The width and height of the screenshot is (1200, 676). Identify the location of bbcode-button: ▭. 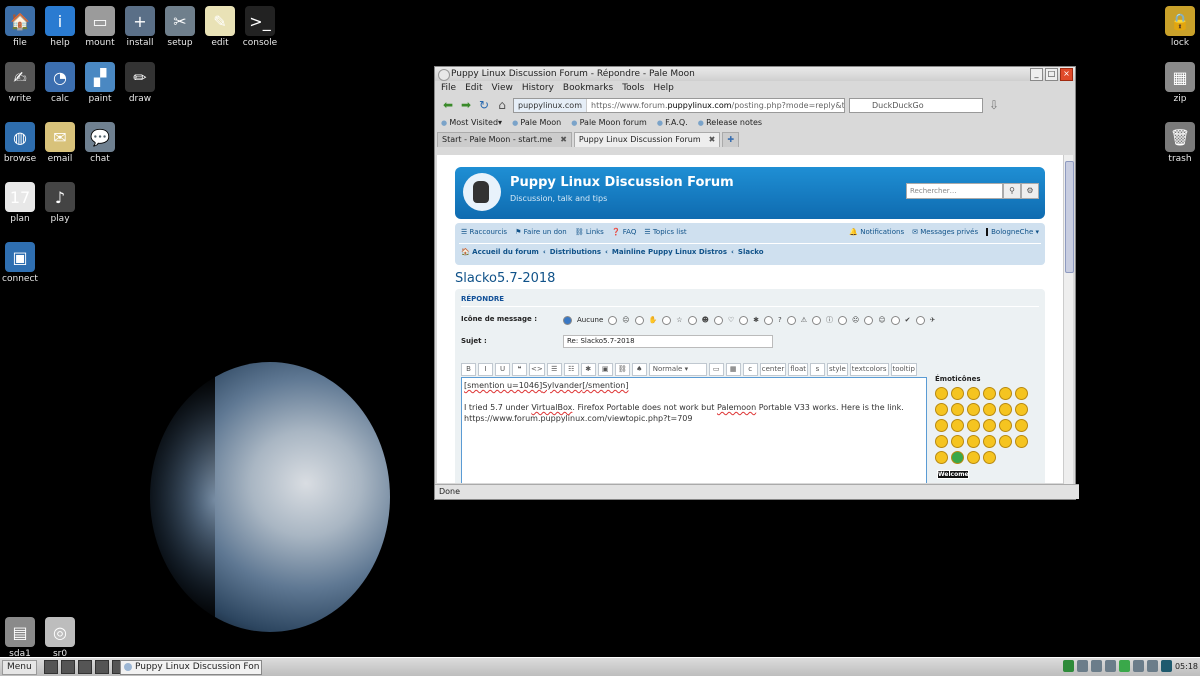
(716, 369).